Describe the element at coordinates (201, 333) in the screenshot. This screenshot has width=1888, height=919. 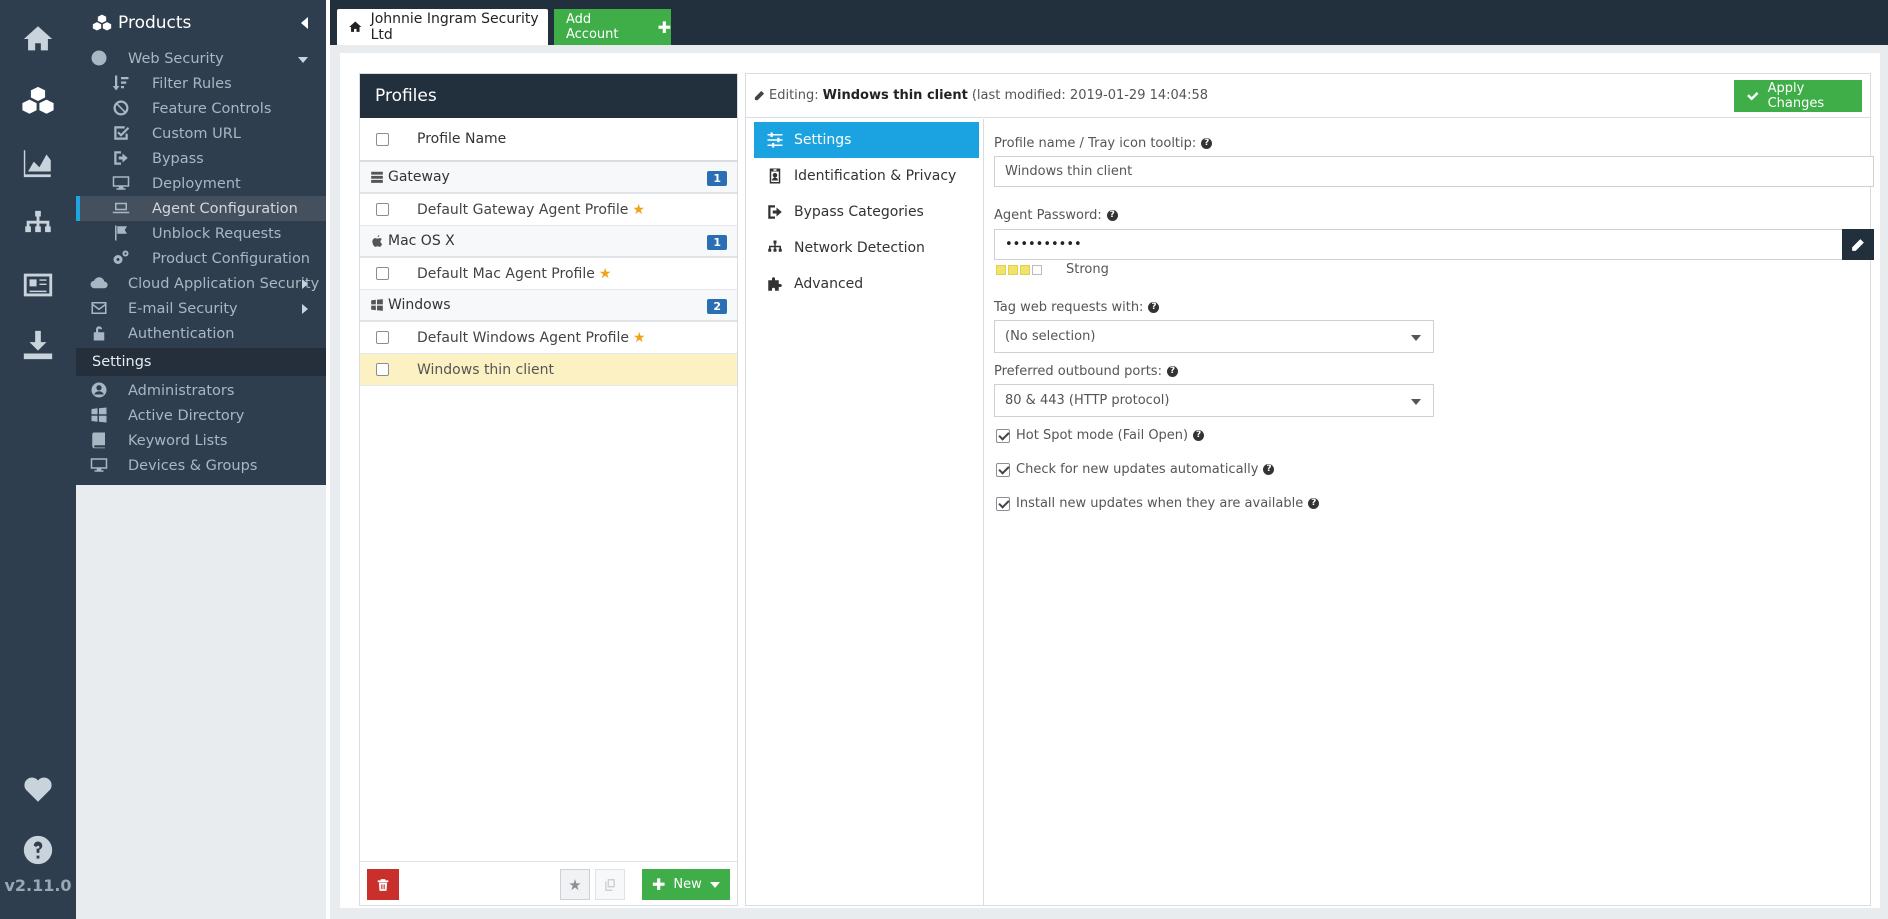
I see `nav-authentication: Authentication` at that location.